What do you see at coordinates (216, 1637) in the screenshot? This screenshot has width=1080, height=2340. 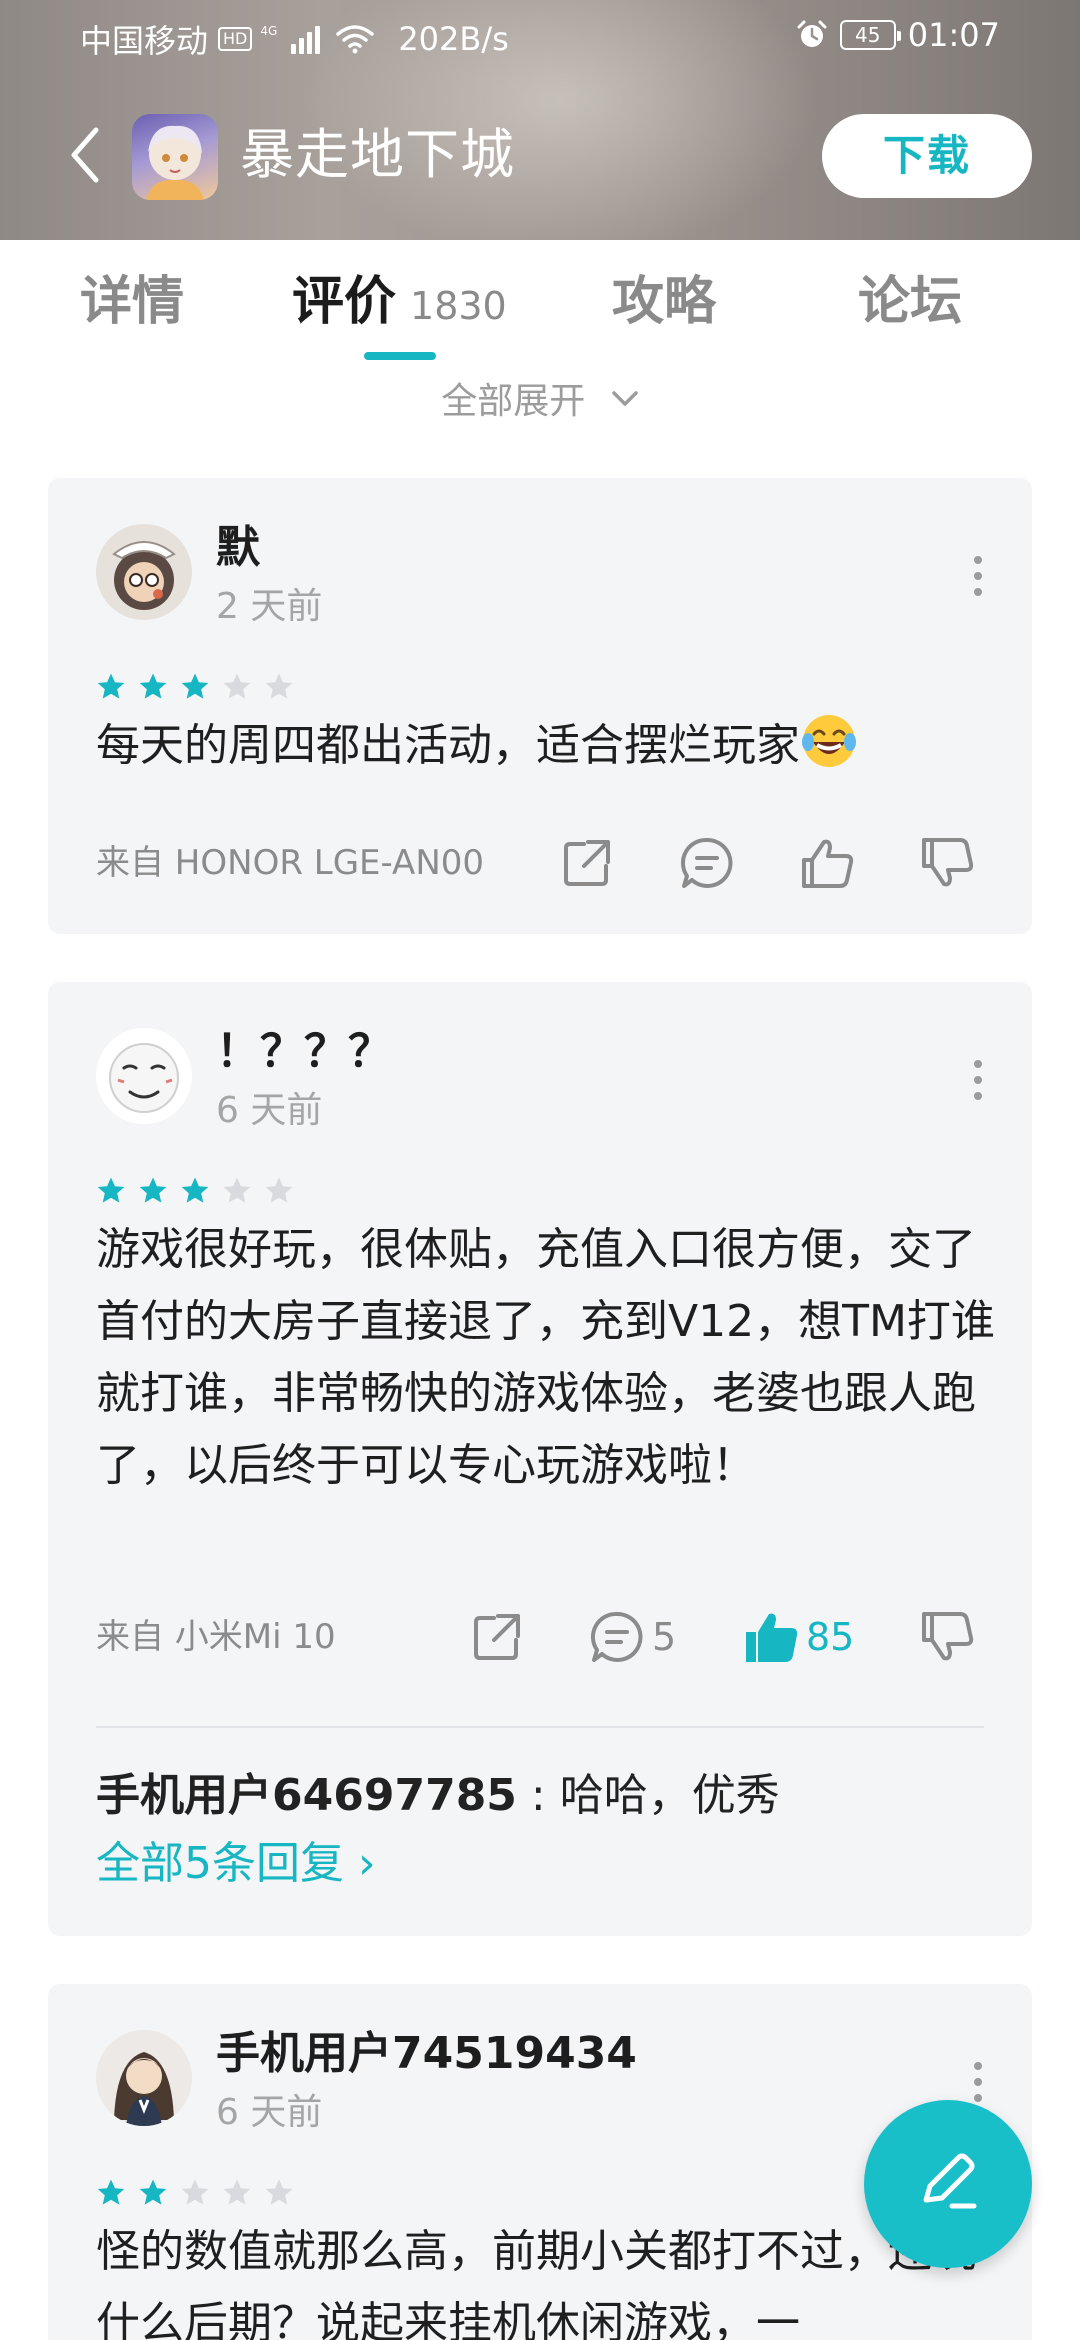 I see `device-info: 来自 小米Mi 10` at bounding box center [216, 1637].